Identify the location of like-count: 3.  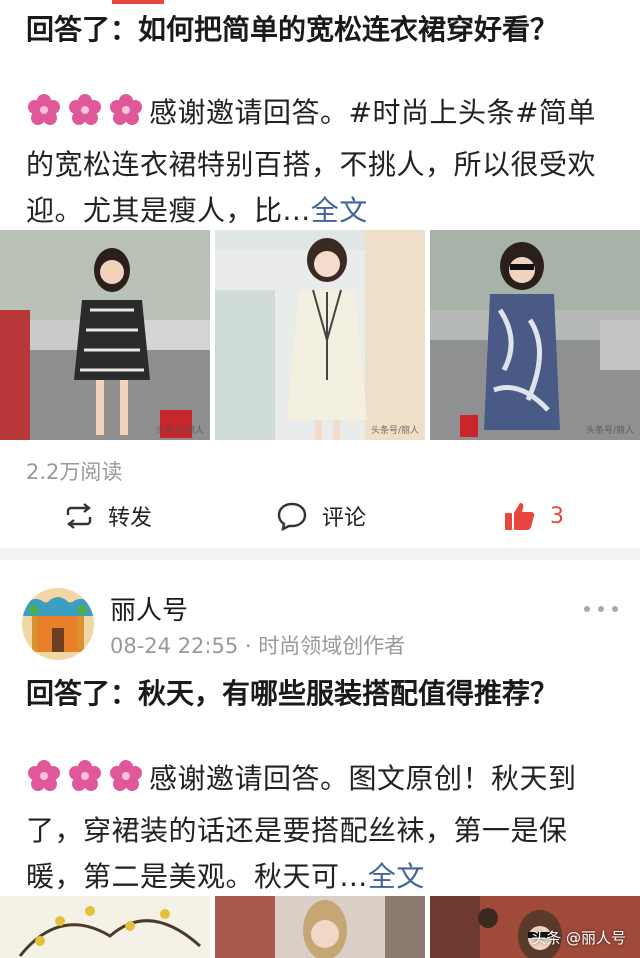
(557, 516).